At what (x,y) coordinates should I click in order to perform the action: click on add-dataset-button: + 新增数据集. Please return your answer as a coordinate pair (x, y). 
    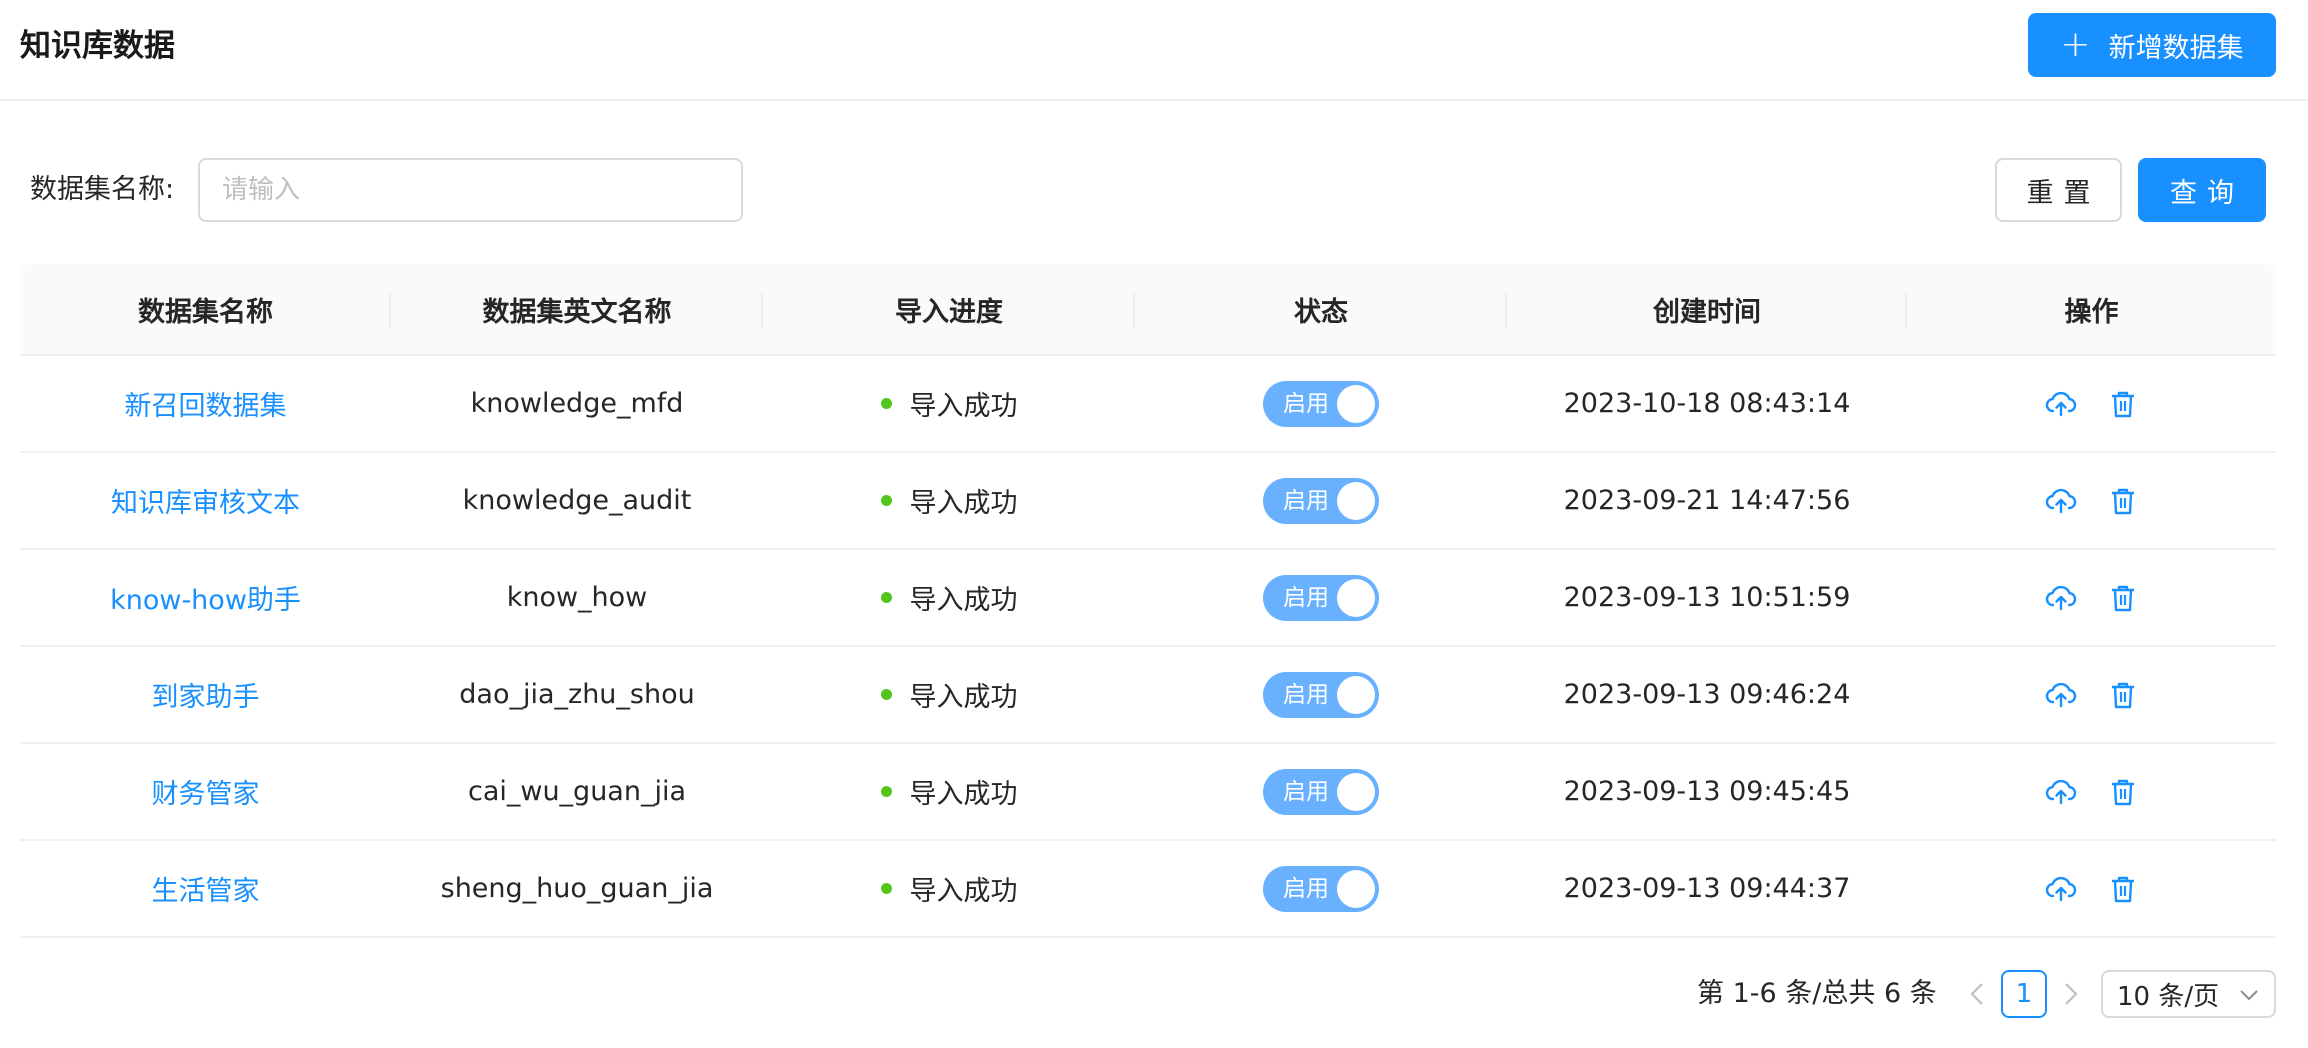
    Looking at the image, I should click on (2152, 45).